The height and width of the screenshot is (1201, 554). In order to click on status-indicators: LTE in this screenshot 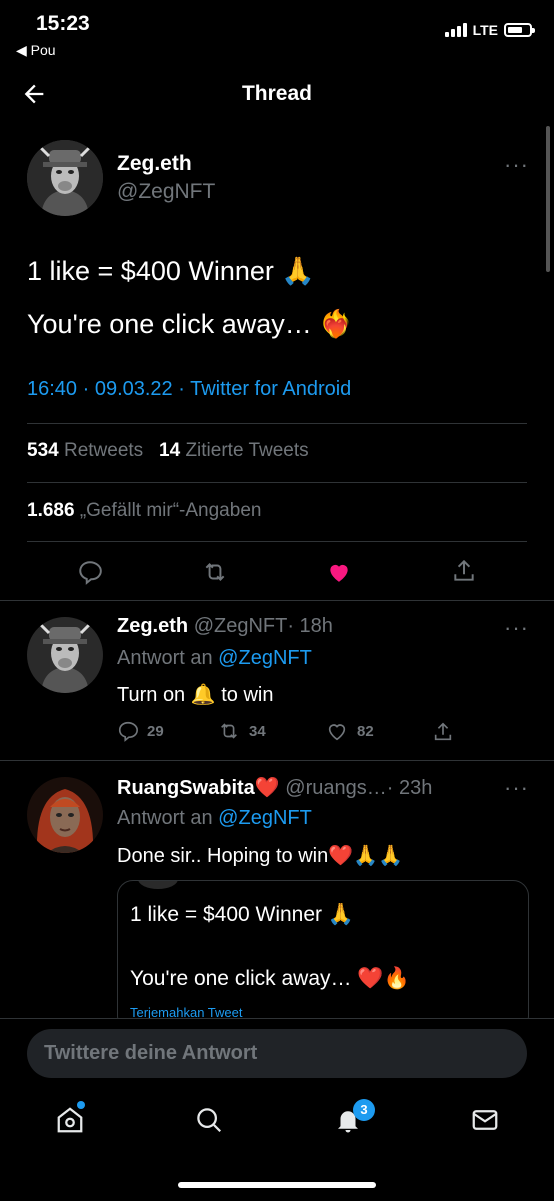, I will do `click(489, 30)`.